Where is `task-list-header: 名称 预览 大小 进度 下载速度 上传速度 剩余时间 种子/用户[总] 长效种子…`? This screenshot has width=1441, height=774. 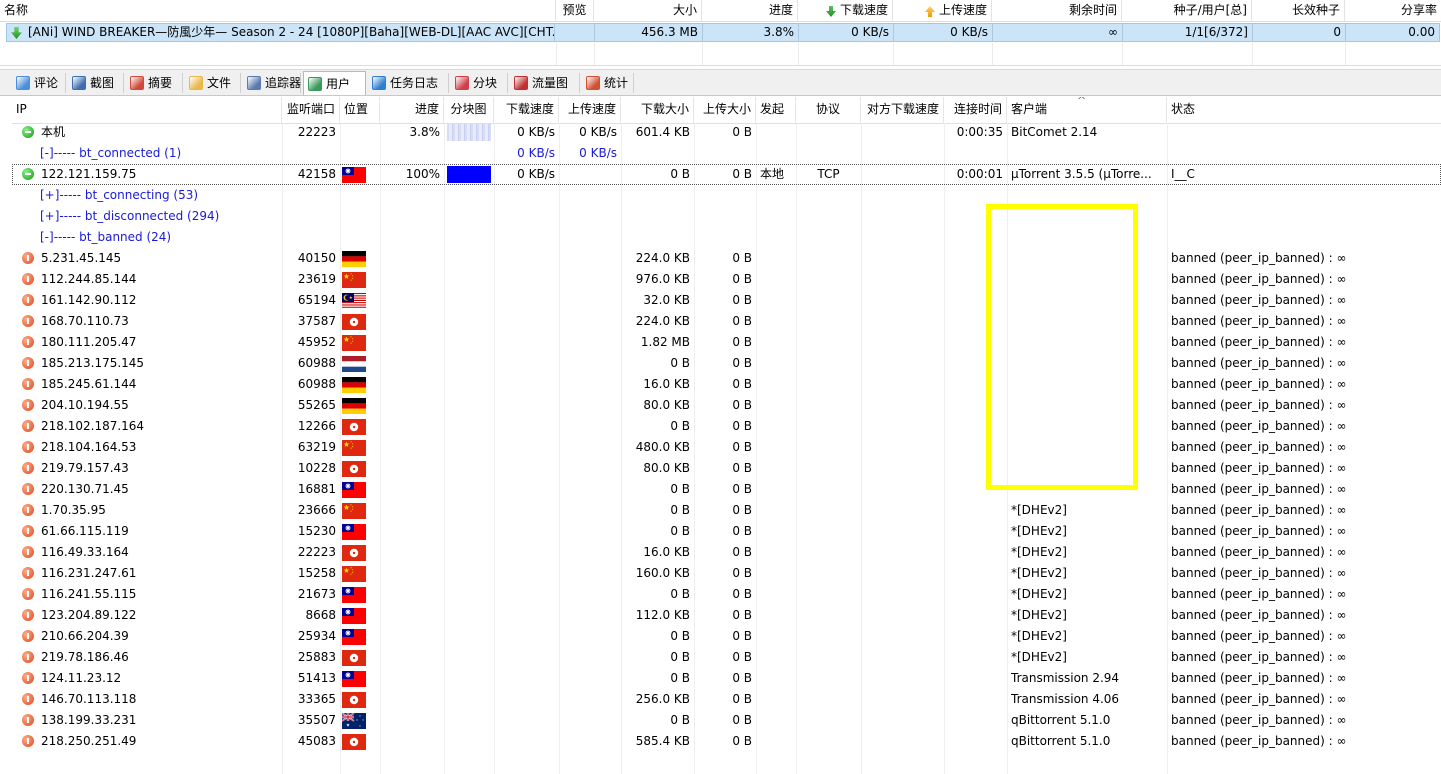
task-list-header: 名称 预览 大小 进度 下载速度 上传速度 剩余时间 种子/用户[总] 长效种子… is located at coordinates (720, 11).